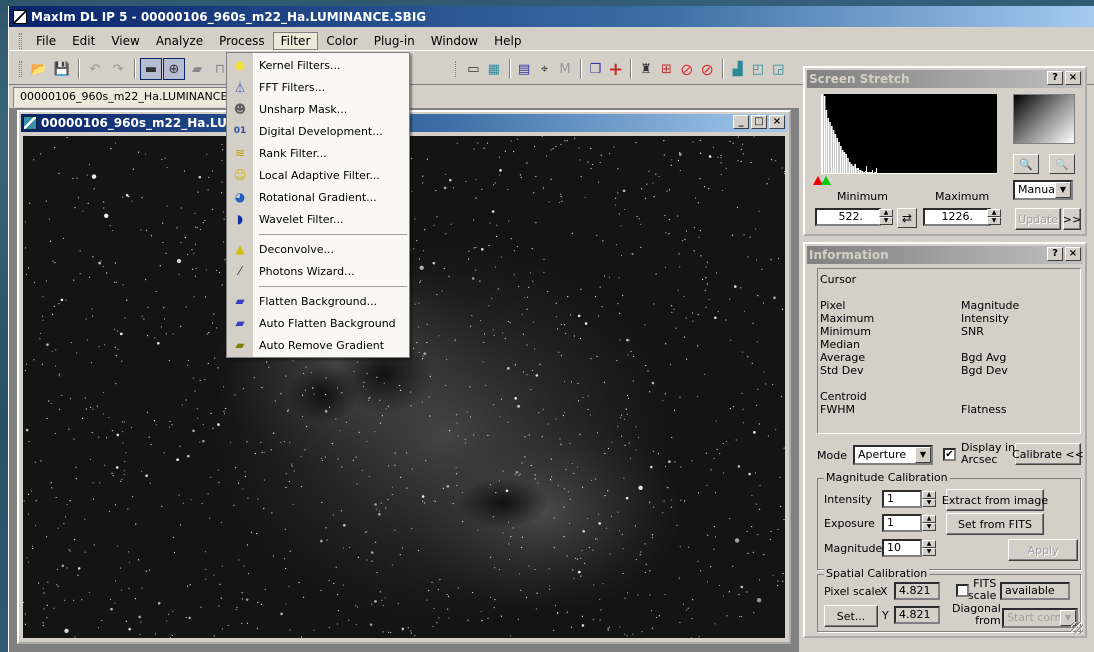 This screenshot has width=1094, height=652. What do you see at coordinates (295, 40) in the screenshot?
I see `menu-filter: Filter` at bounding box center [295, 40].